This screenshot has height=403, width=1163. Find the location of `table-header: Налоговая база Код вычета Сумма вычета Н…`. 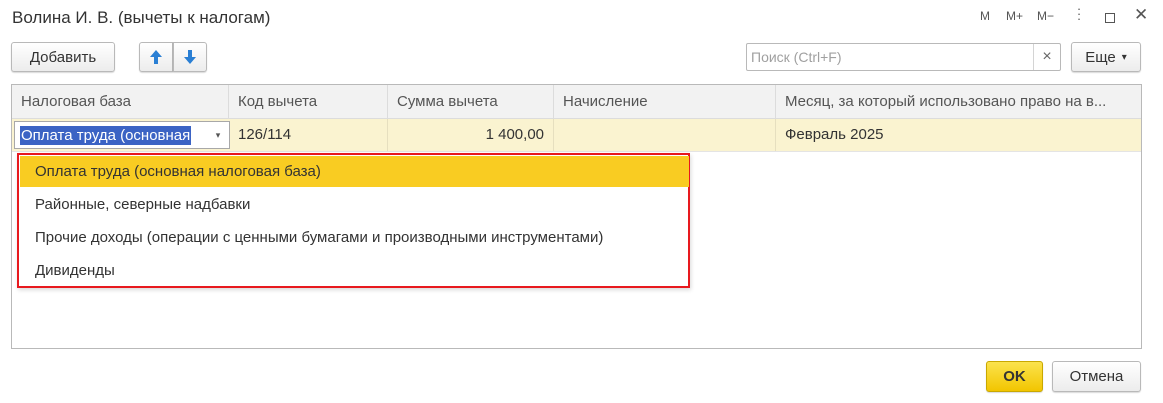

table-header: Налоговая база Код вычета Сумма вычета Н… is located at coordinates (576, 102).